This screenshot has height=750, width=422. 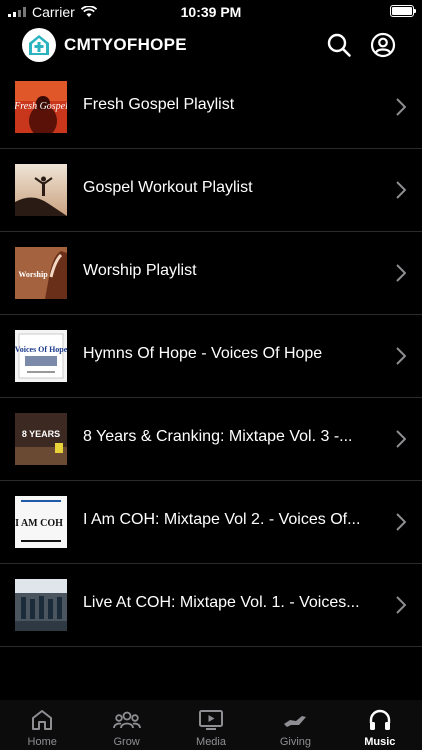 What do you see at coordinates (168, 187) in the screenshot?
I see `playlist-title: Gospel Workout Playlist` at bounding box center [168, 187].